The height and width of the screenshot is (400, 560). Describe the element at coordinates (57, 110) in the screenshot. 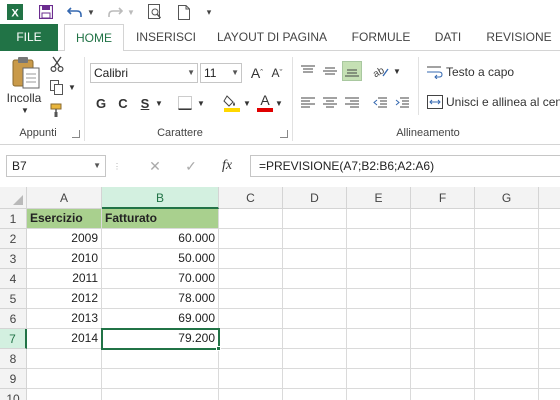

I see `format-painter-icon` at that location.